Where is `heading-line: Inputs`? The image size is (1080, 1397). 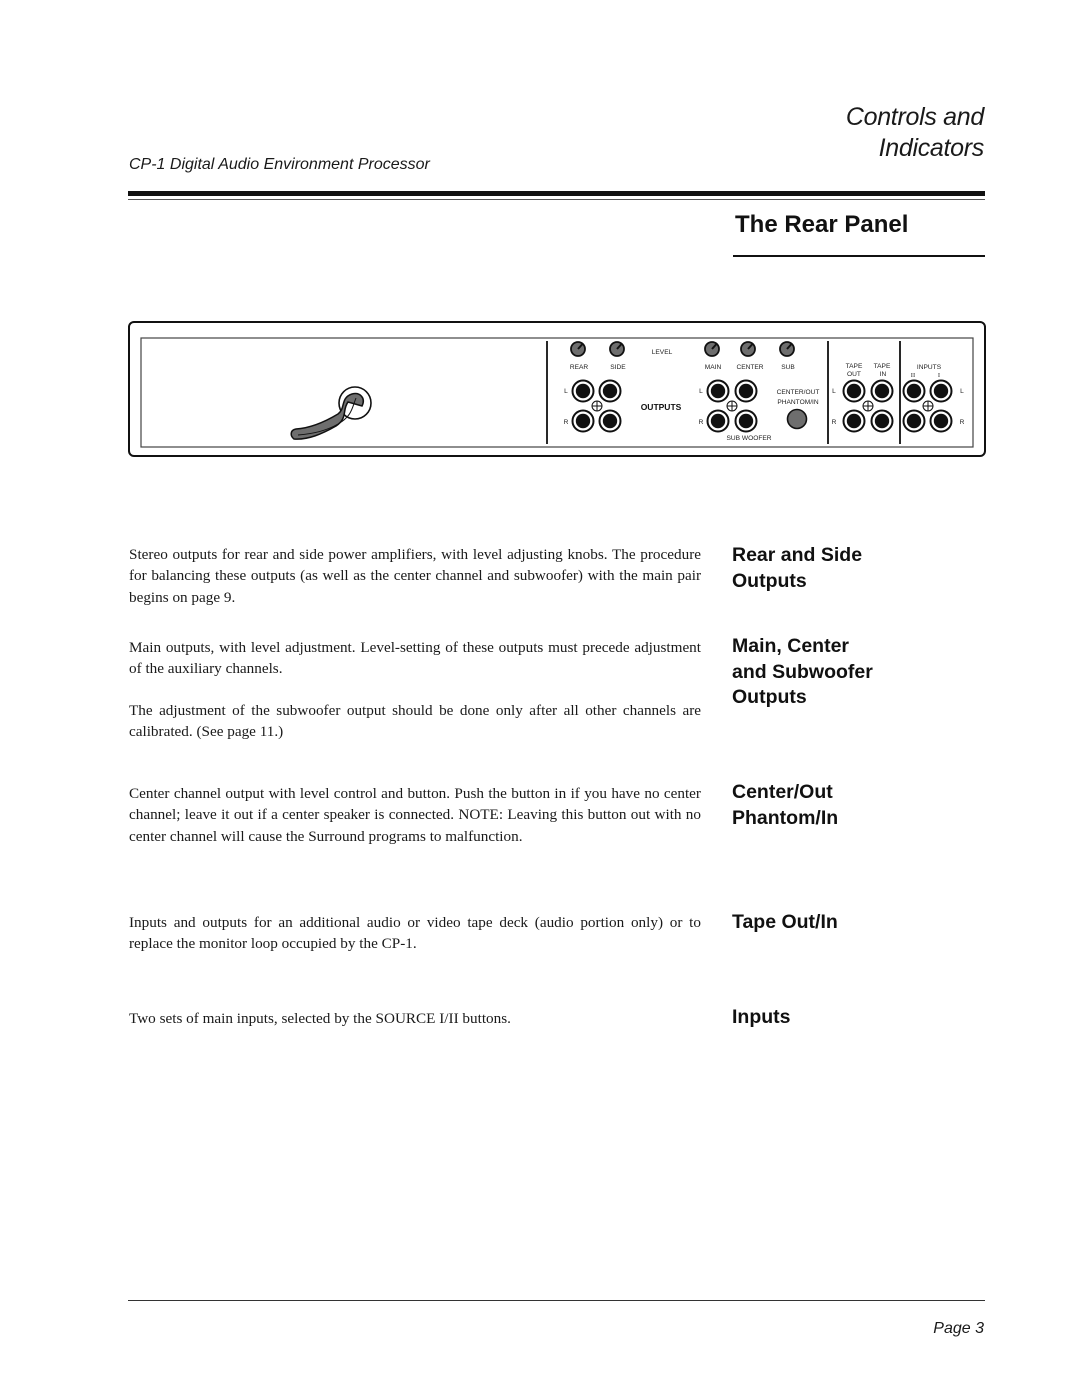 heading-line: Inputs is located at coordinates (761, 1017).